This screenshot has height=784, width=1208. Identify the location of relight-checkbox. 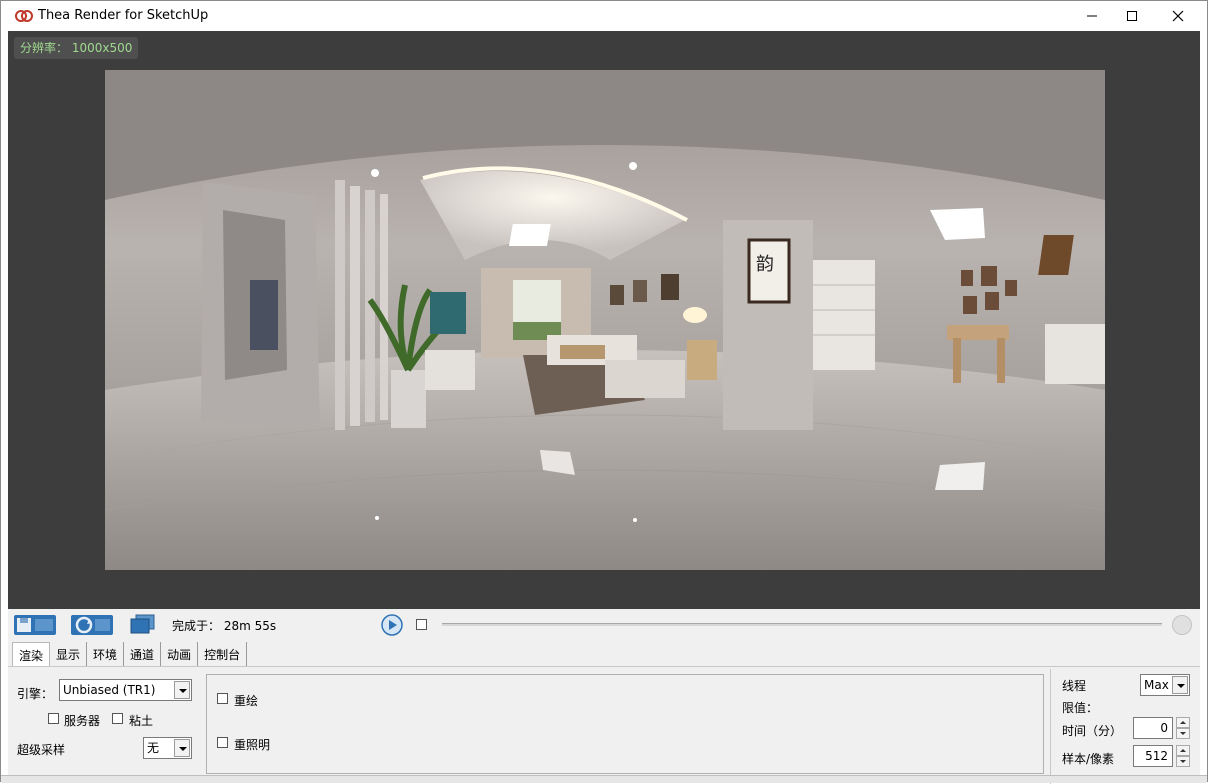
(222, 742).